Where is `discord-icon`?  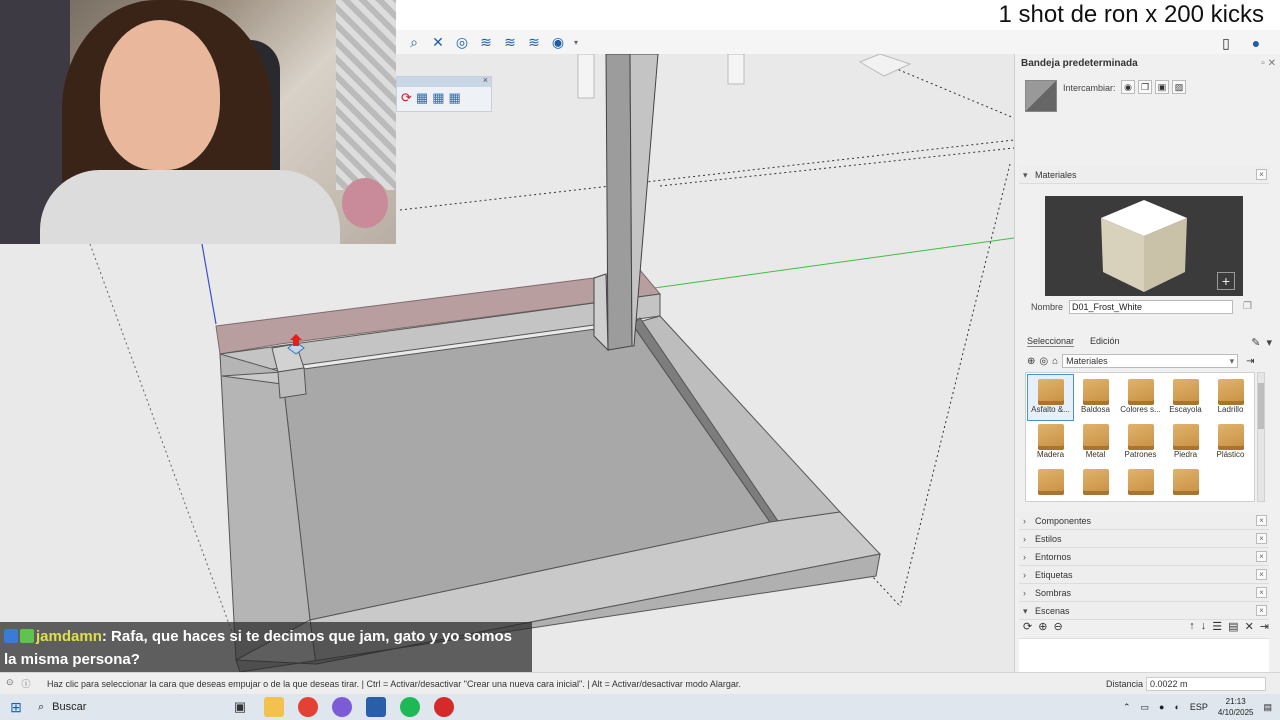
discord-icon is located at coordinates (342, 707).